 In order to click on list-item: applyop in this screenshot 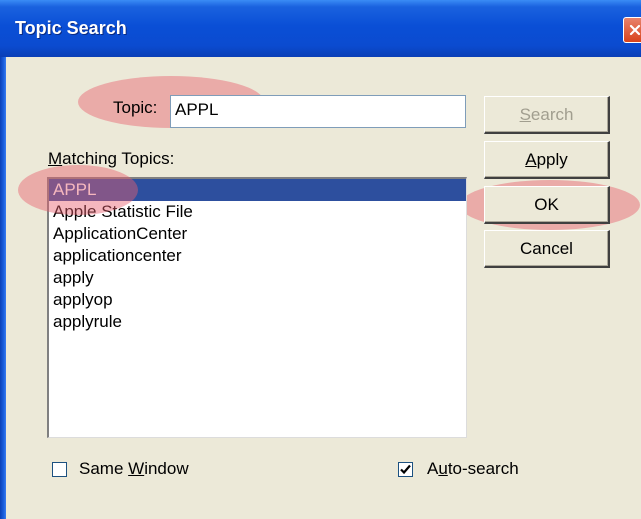, I will do `click(257, 300)`.